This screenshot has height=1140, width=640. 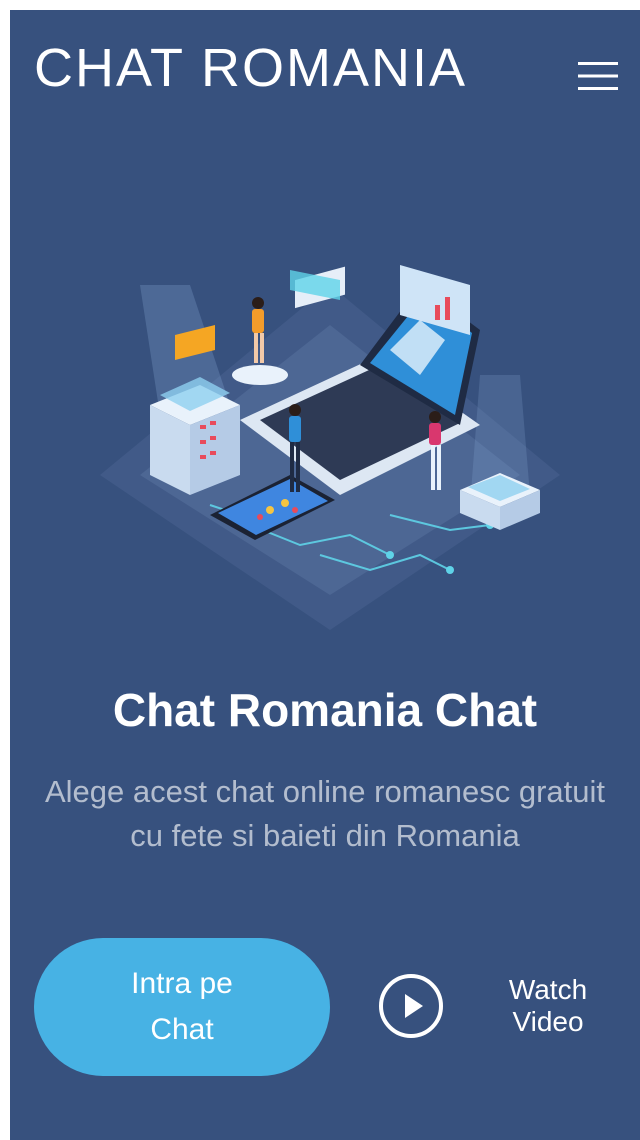 What do you see at coordinates (325, 710) in the screenshot?
I see `hero-title: Chat Romania Chat` at bounding box center [325, 710].